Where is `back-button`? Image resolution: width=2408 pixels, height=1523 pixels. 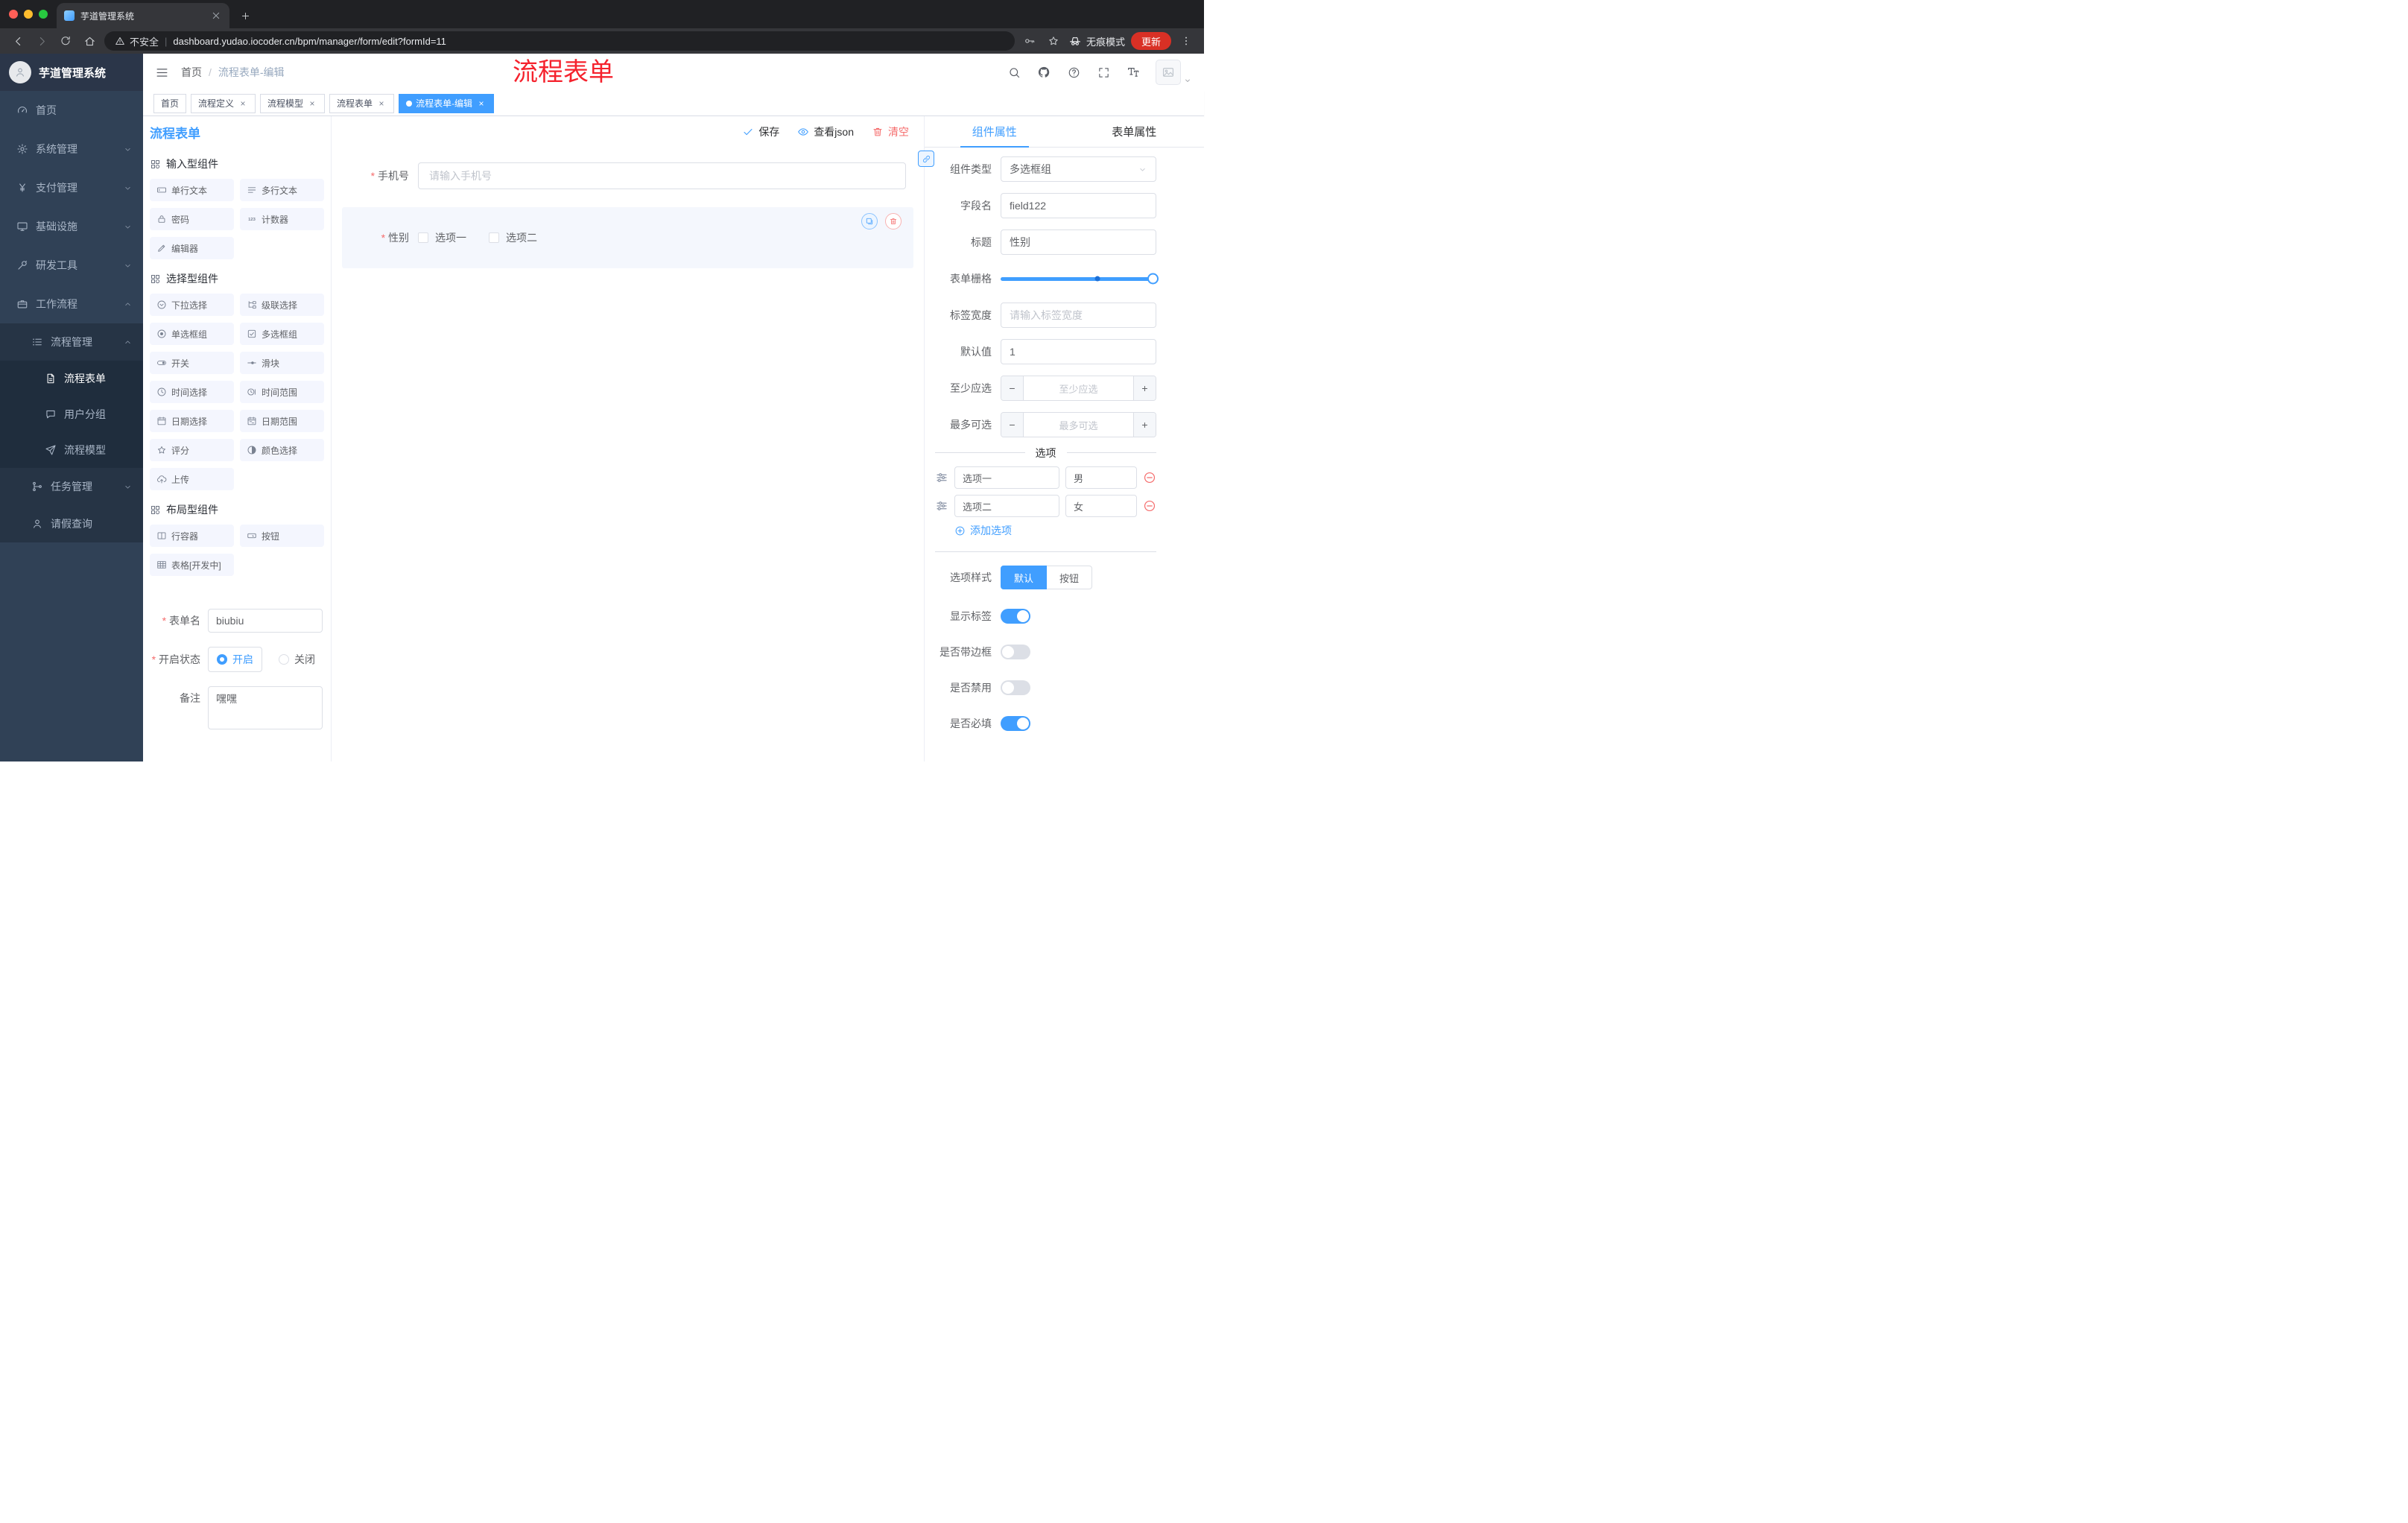
back-button is located at coordinates (18, 41).